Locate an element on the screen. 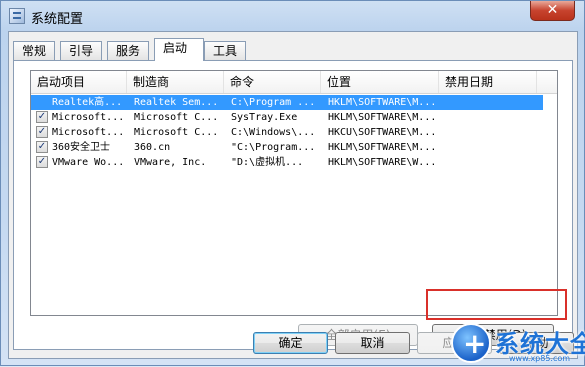  cell-maker: VMware, Inc. is located at coordinates (170, 162).